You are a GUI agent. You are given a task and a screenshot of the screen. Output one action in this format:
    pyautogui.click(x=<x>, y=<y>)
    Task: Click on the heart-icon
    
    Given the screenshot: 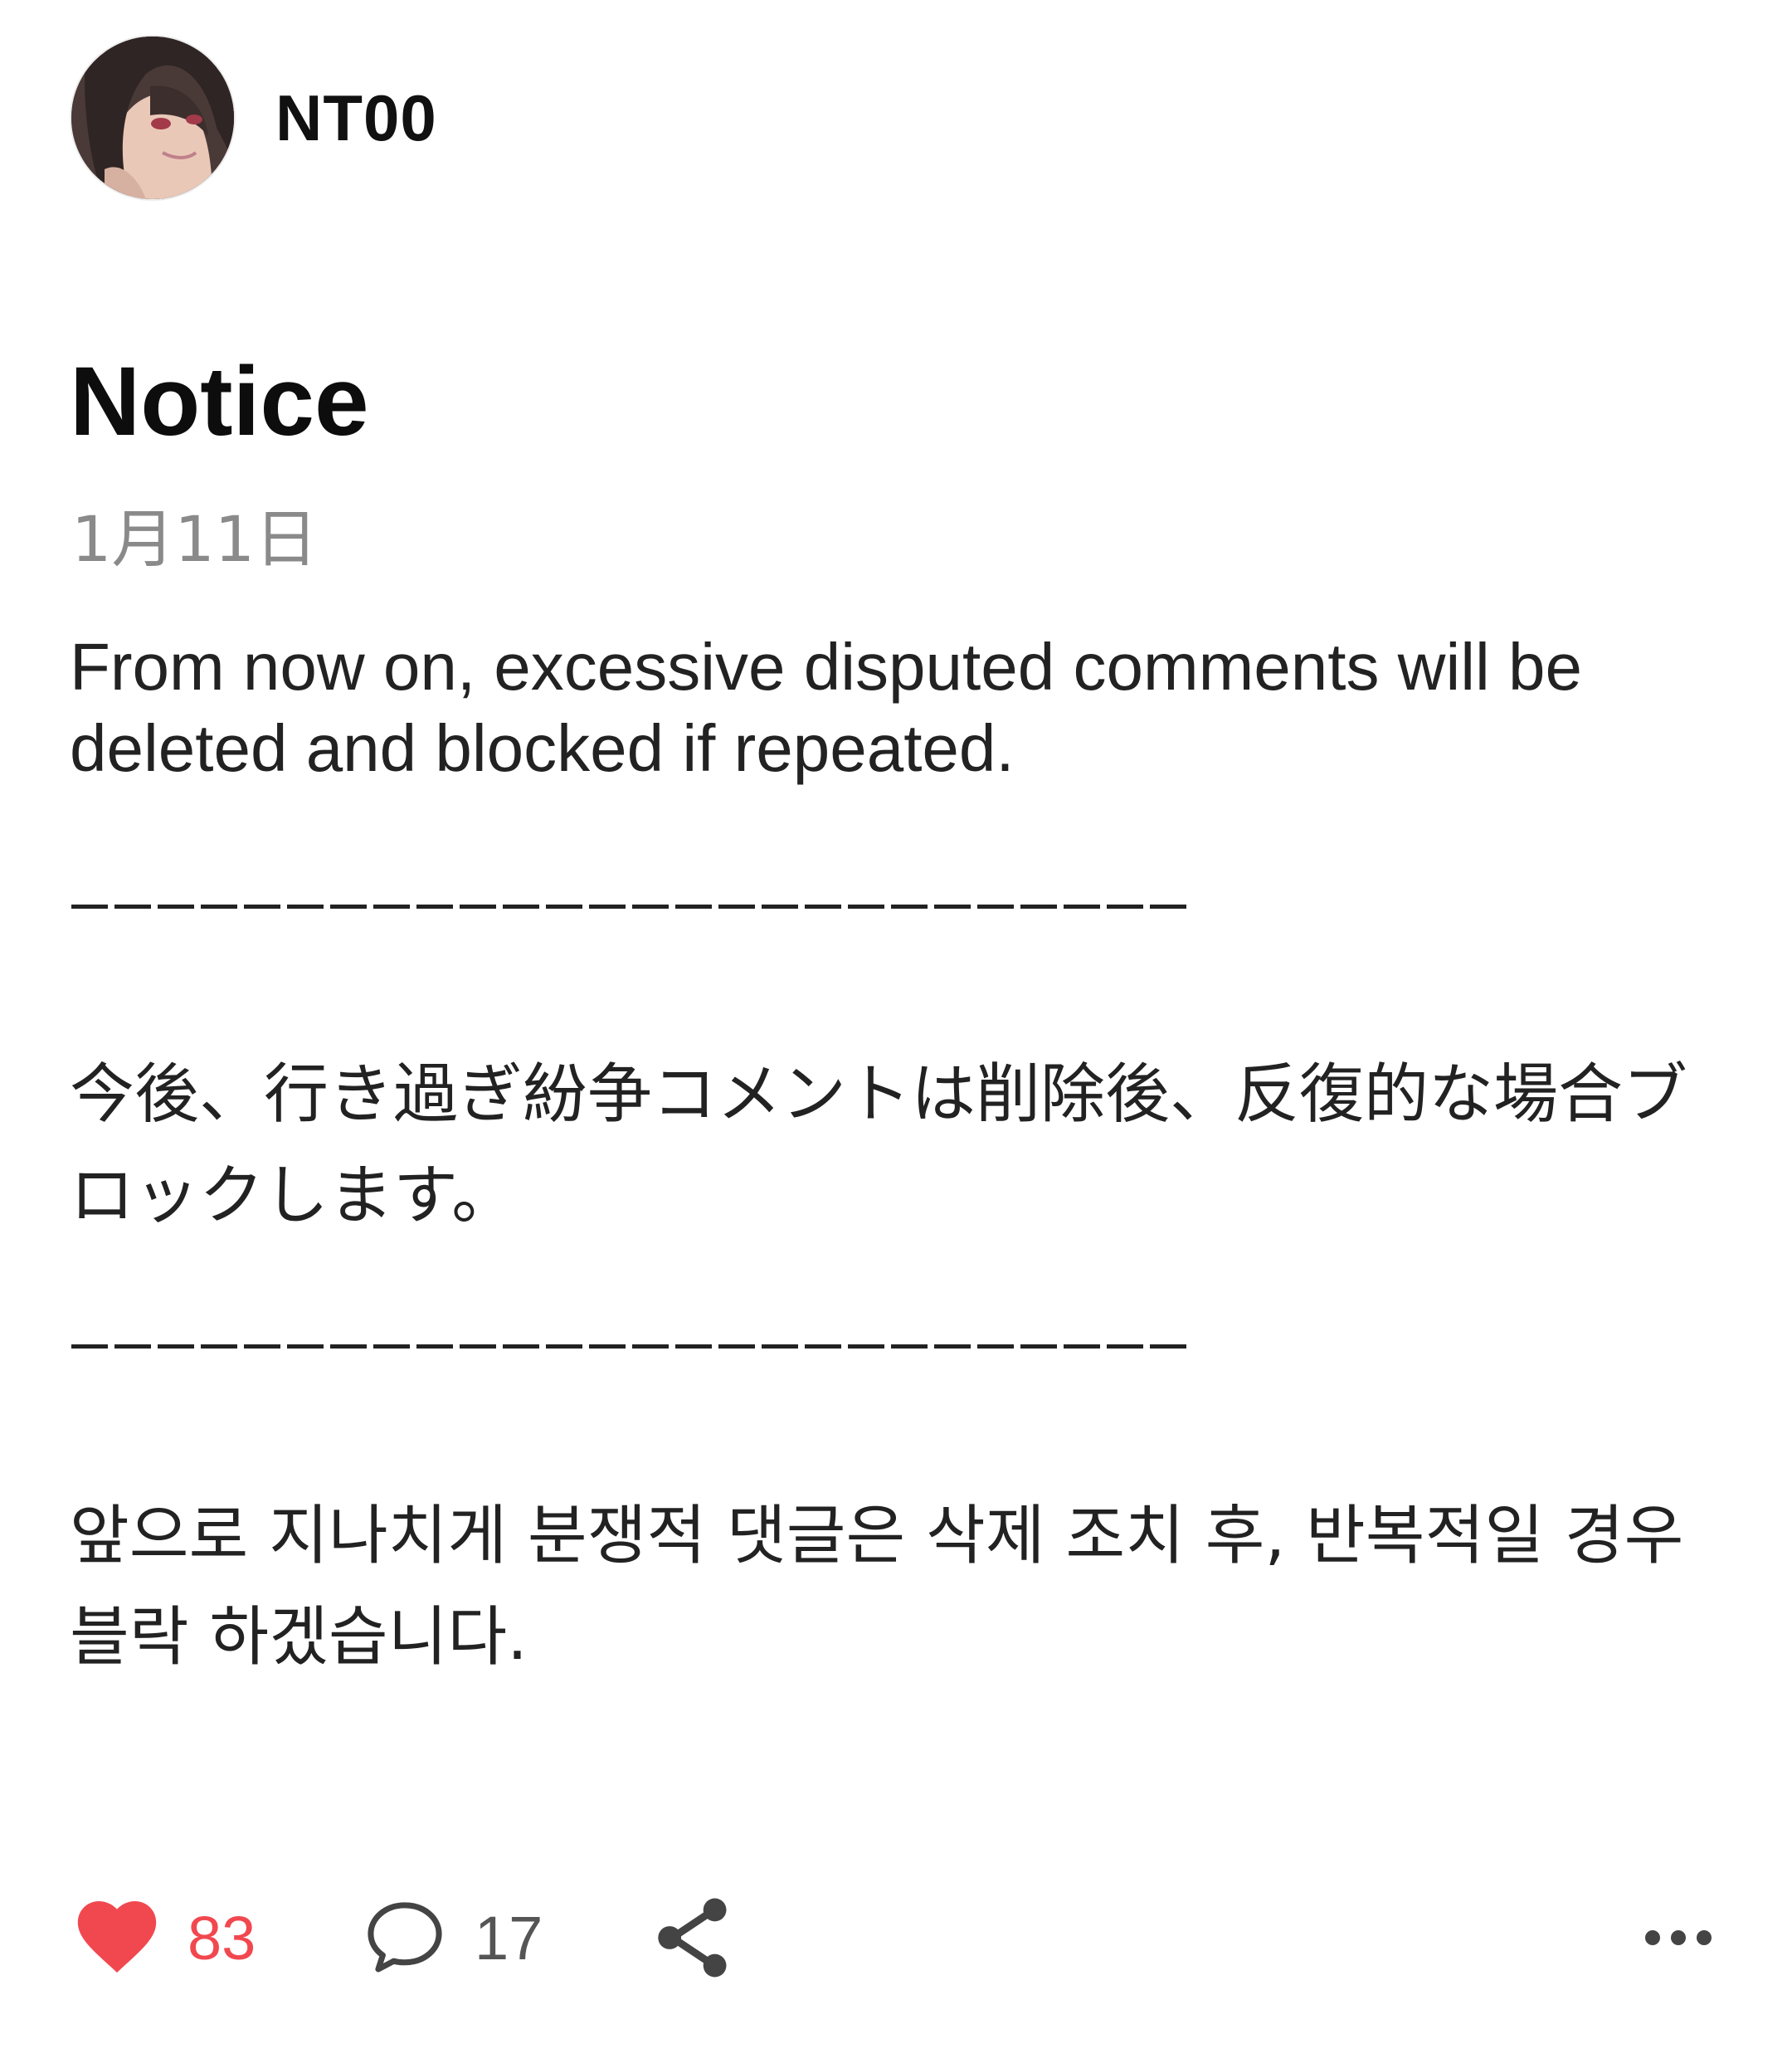 What is the action you would take?
    pyautogui.click(x=117, y=1937)
    